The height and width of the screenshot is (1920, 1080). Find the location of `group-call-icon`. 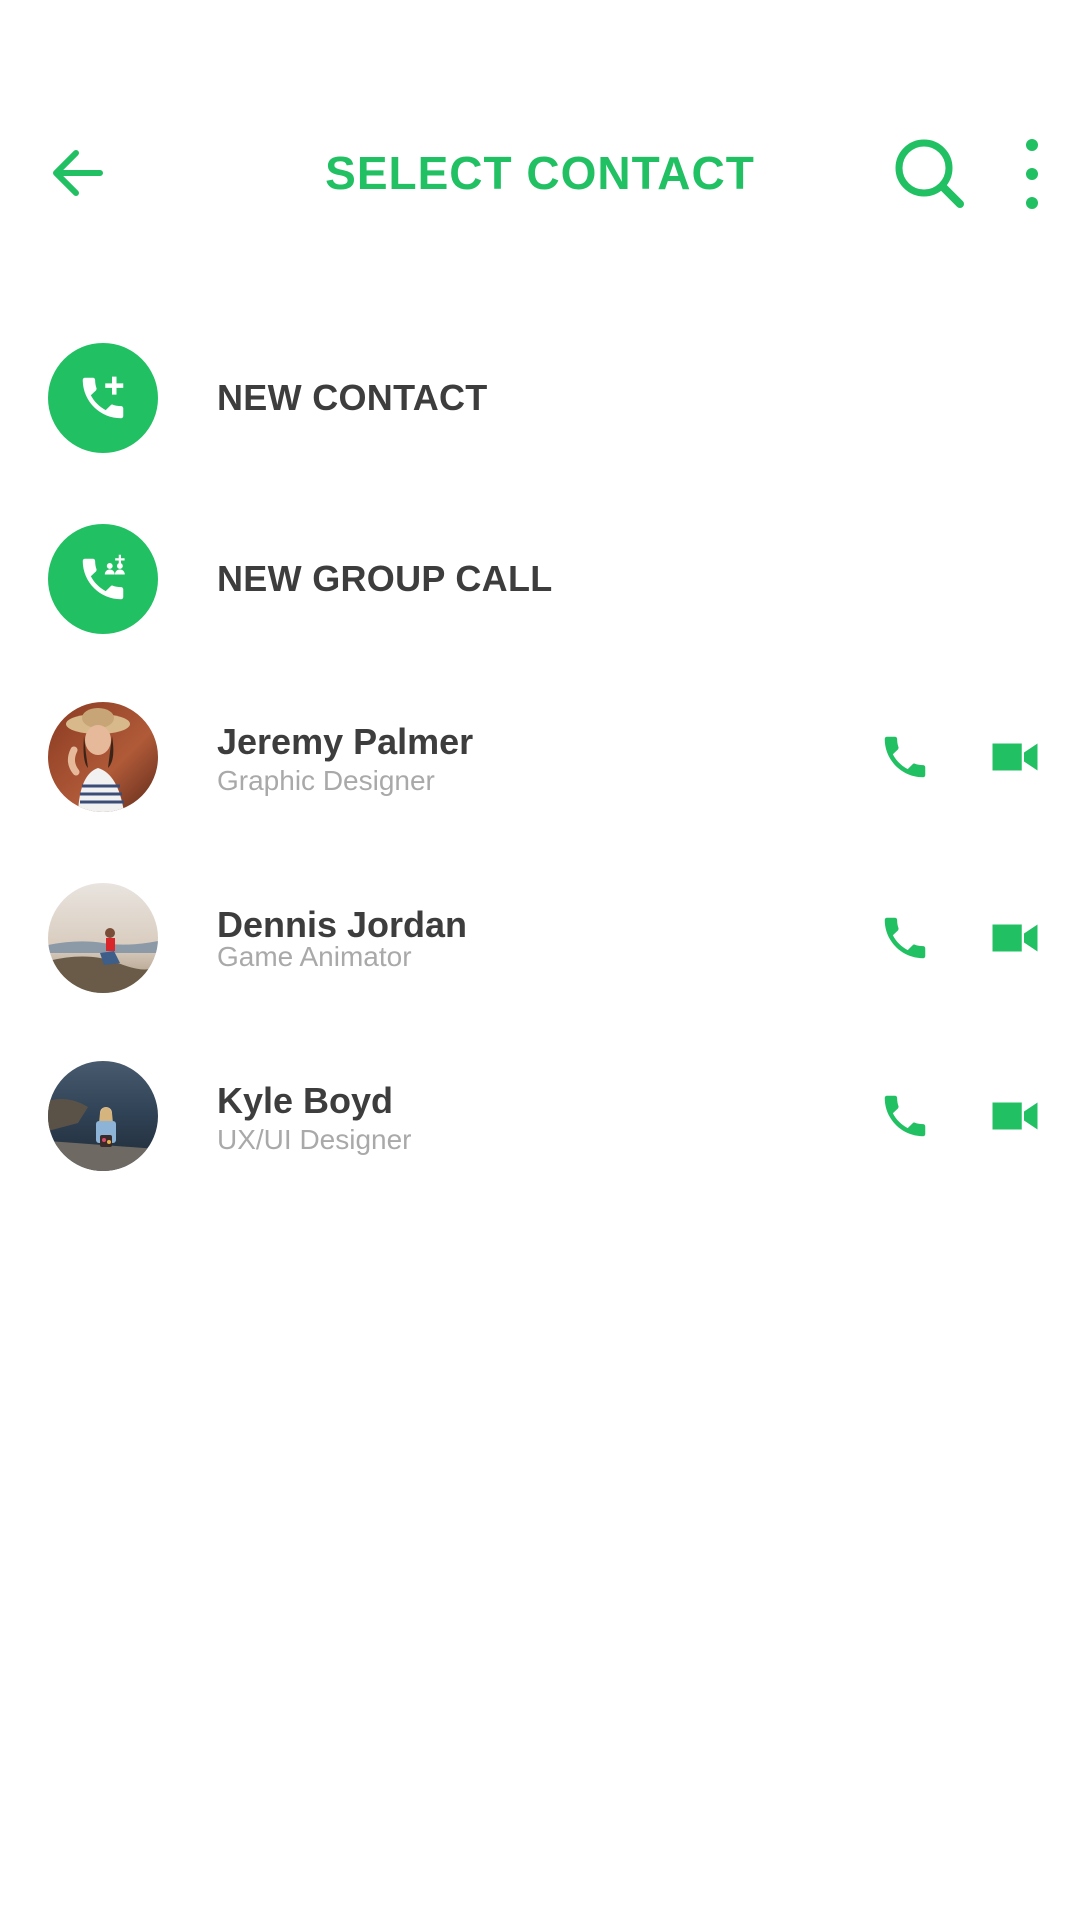

group-call-icon is located at coordinates (103, 577).